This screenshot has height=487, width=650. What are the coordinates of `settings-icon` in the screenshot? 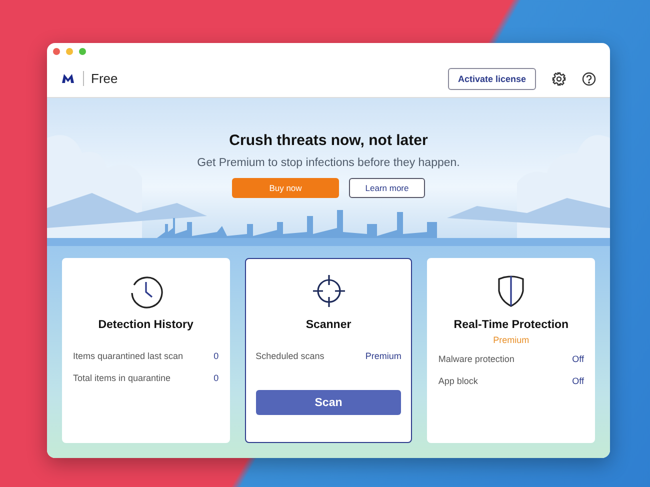 It's located at (559, 79).